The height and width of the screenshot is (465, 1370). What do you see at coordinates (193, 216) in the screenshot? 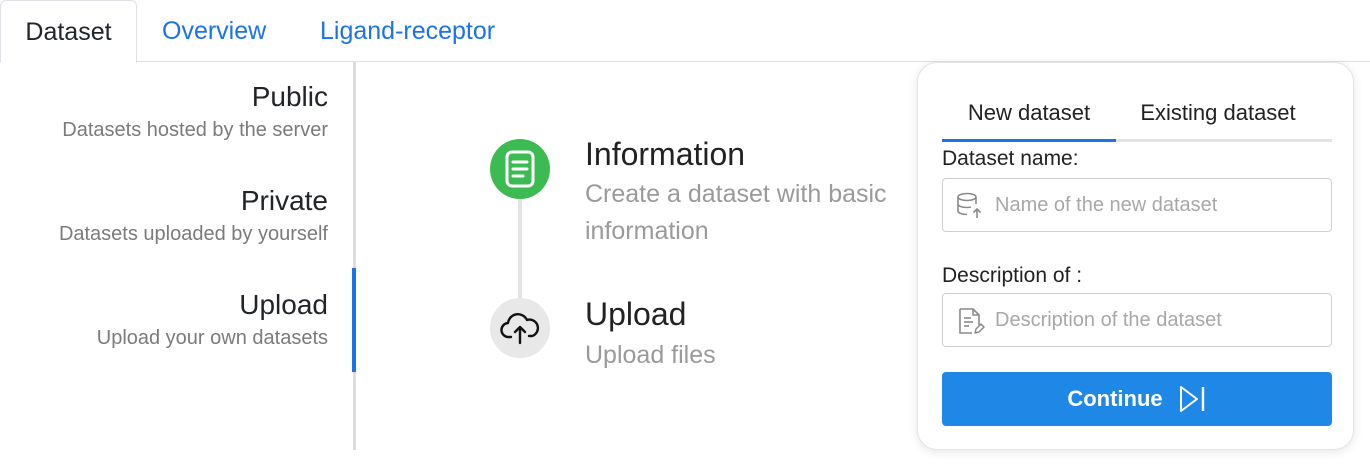
I see `sidebar-item-private: Private Datasets uploaded by yourself` at bounding box center [193, 216].